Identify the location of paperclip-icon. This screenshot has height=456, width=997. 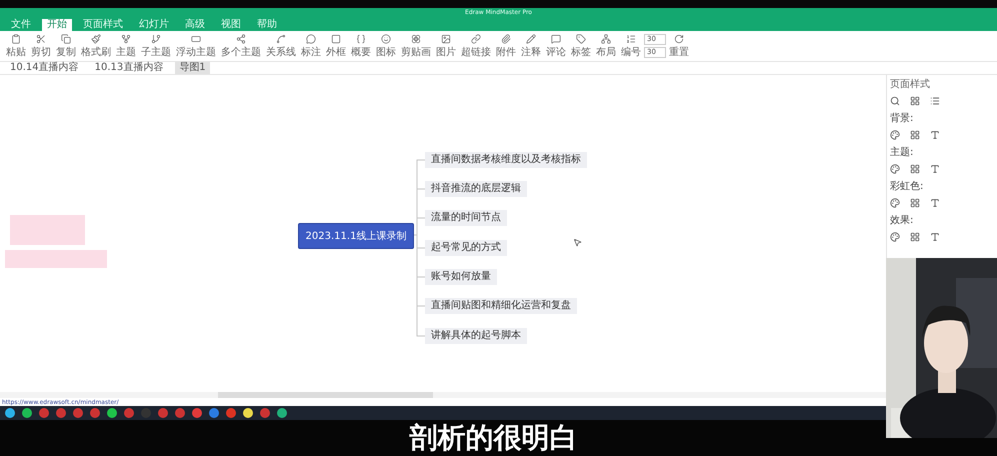
(506, 39).